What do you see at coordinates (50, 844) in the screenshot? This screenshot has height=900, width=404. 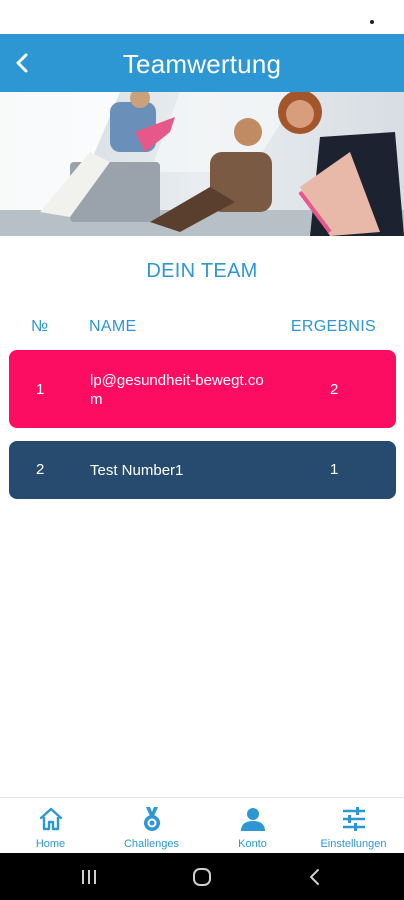 I see `nav-label-home: Home` at bounding box center [50, 844].